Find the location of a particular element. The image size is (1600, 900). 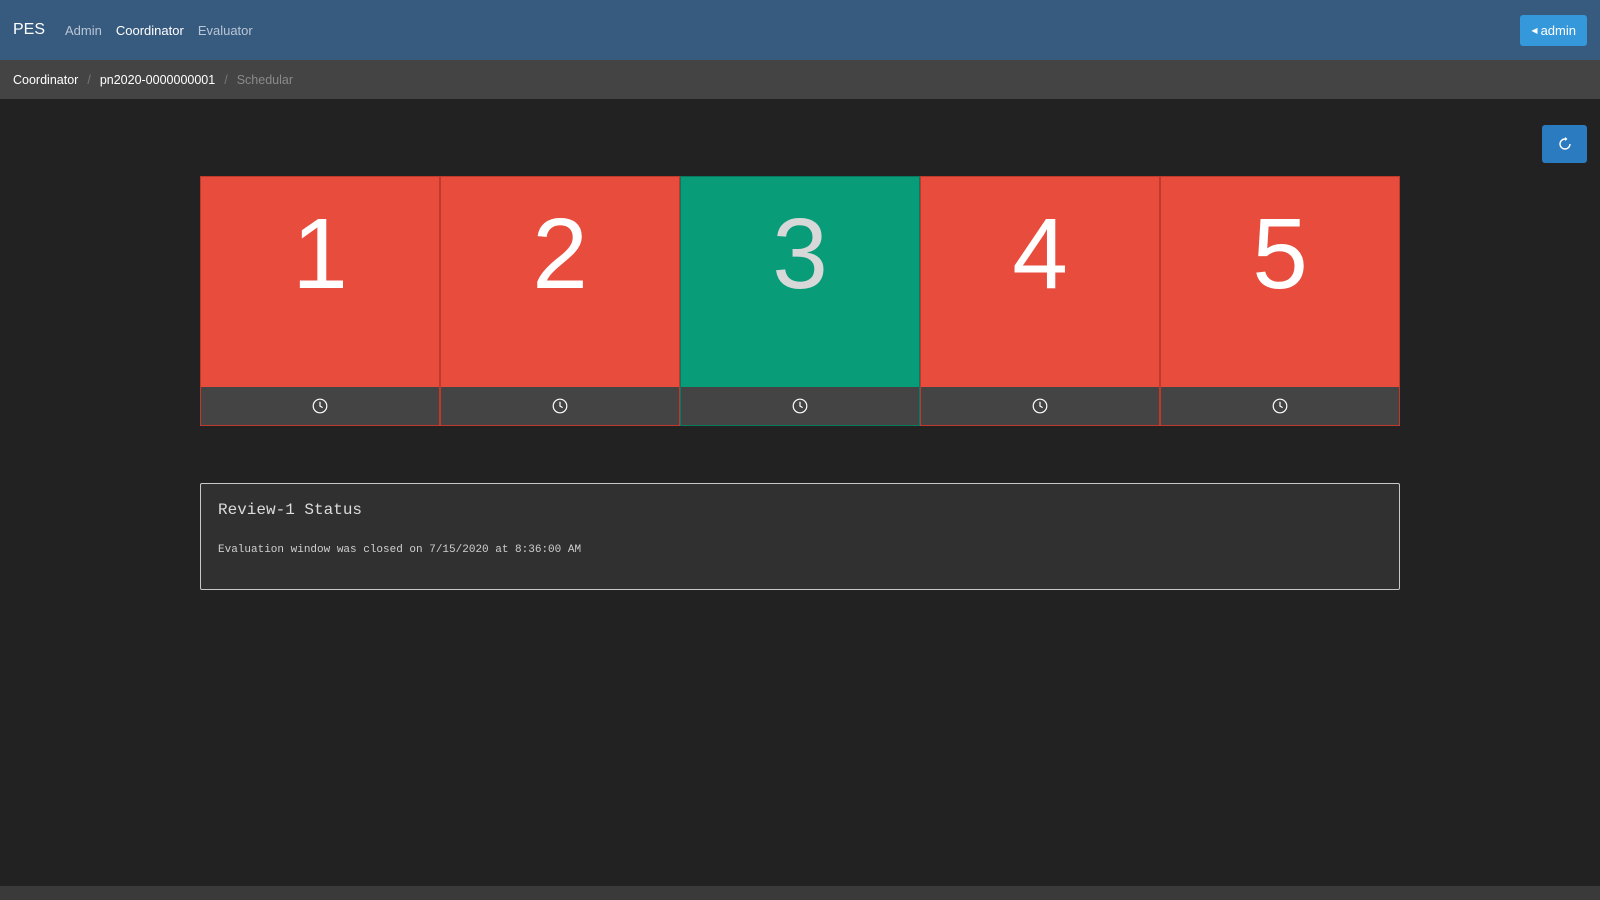

refresh-icon is located at coordinates (1564, 143).